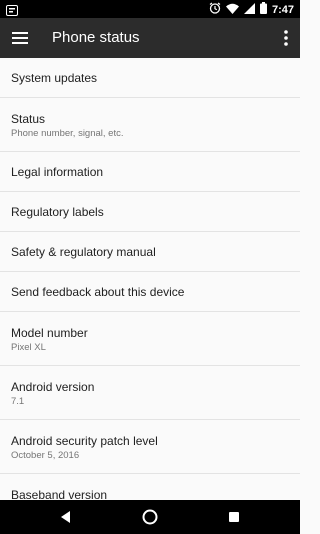  What do you see at coordinates (150, 38) in the screenshot?
I see `app-toolbar: Phone status` at bounding box center [150, 38].